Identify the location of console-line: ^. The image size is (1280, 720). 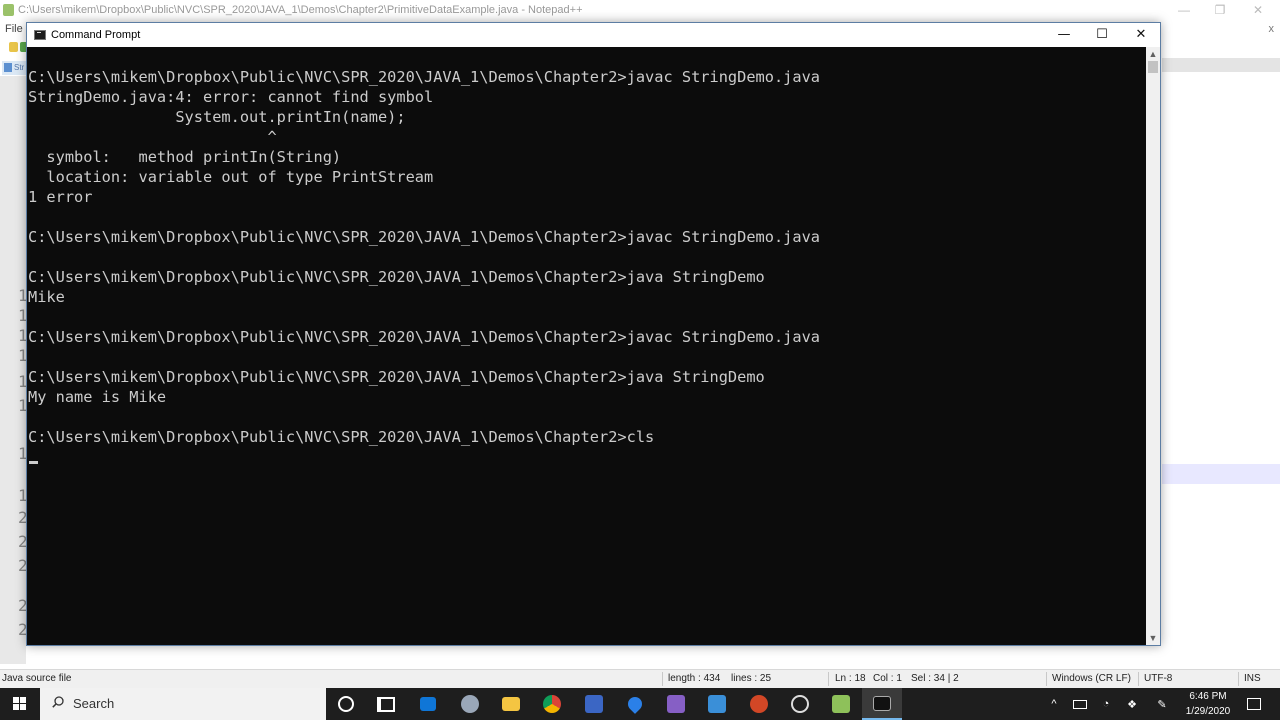
(152, 137).